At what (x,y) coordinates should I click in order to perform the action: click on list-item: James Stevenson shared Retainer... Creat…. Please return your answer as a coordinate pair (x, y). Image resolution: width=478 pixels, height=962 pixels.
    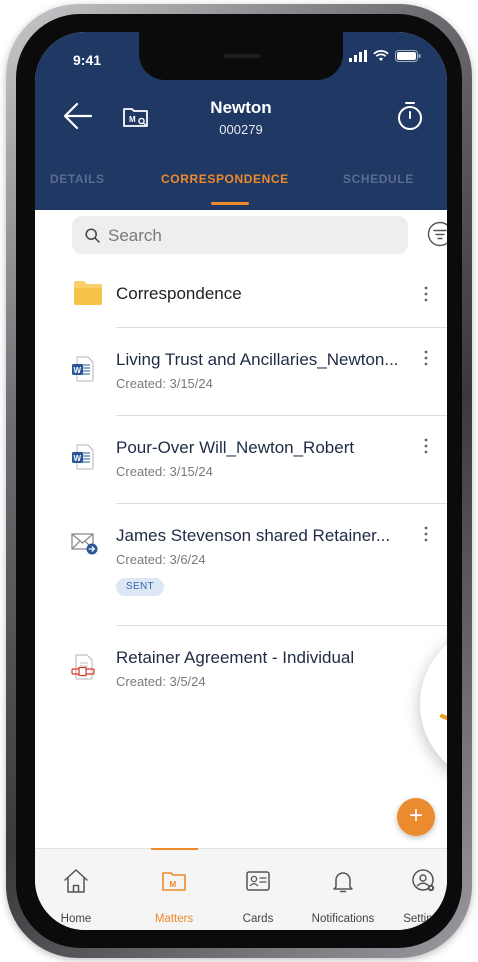
    Looking at the image, I should click on (241, 564).